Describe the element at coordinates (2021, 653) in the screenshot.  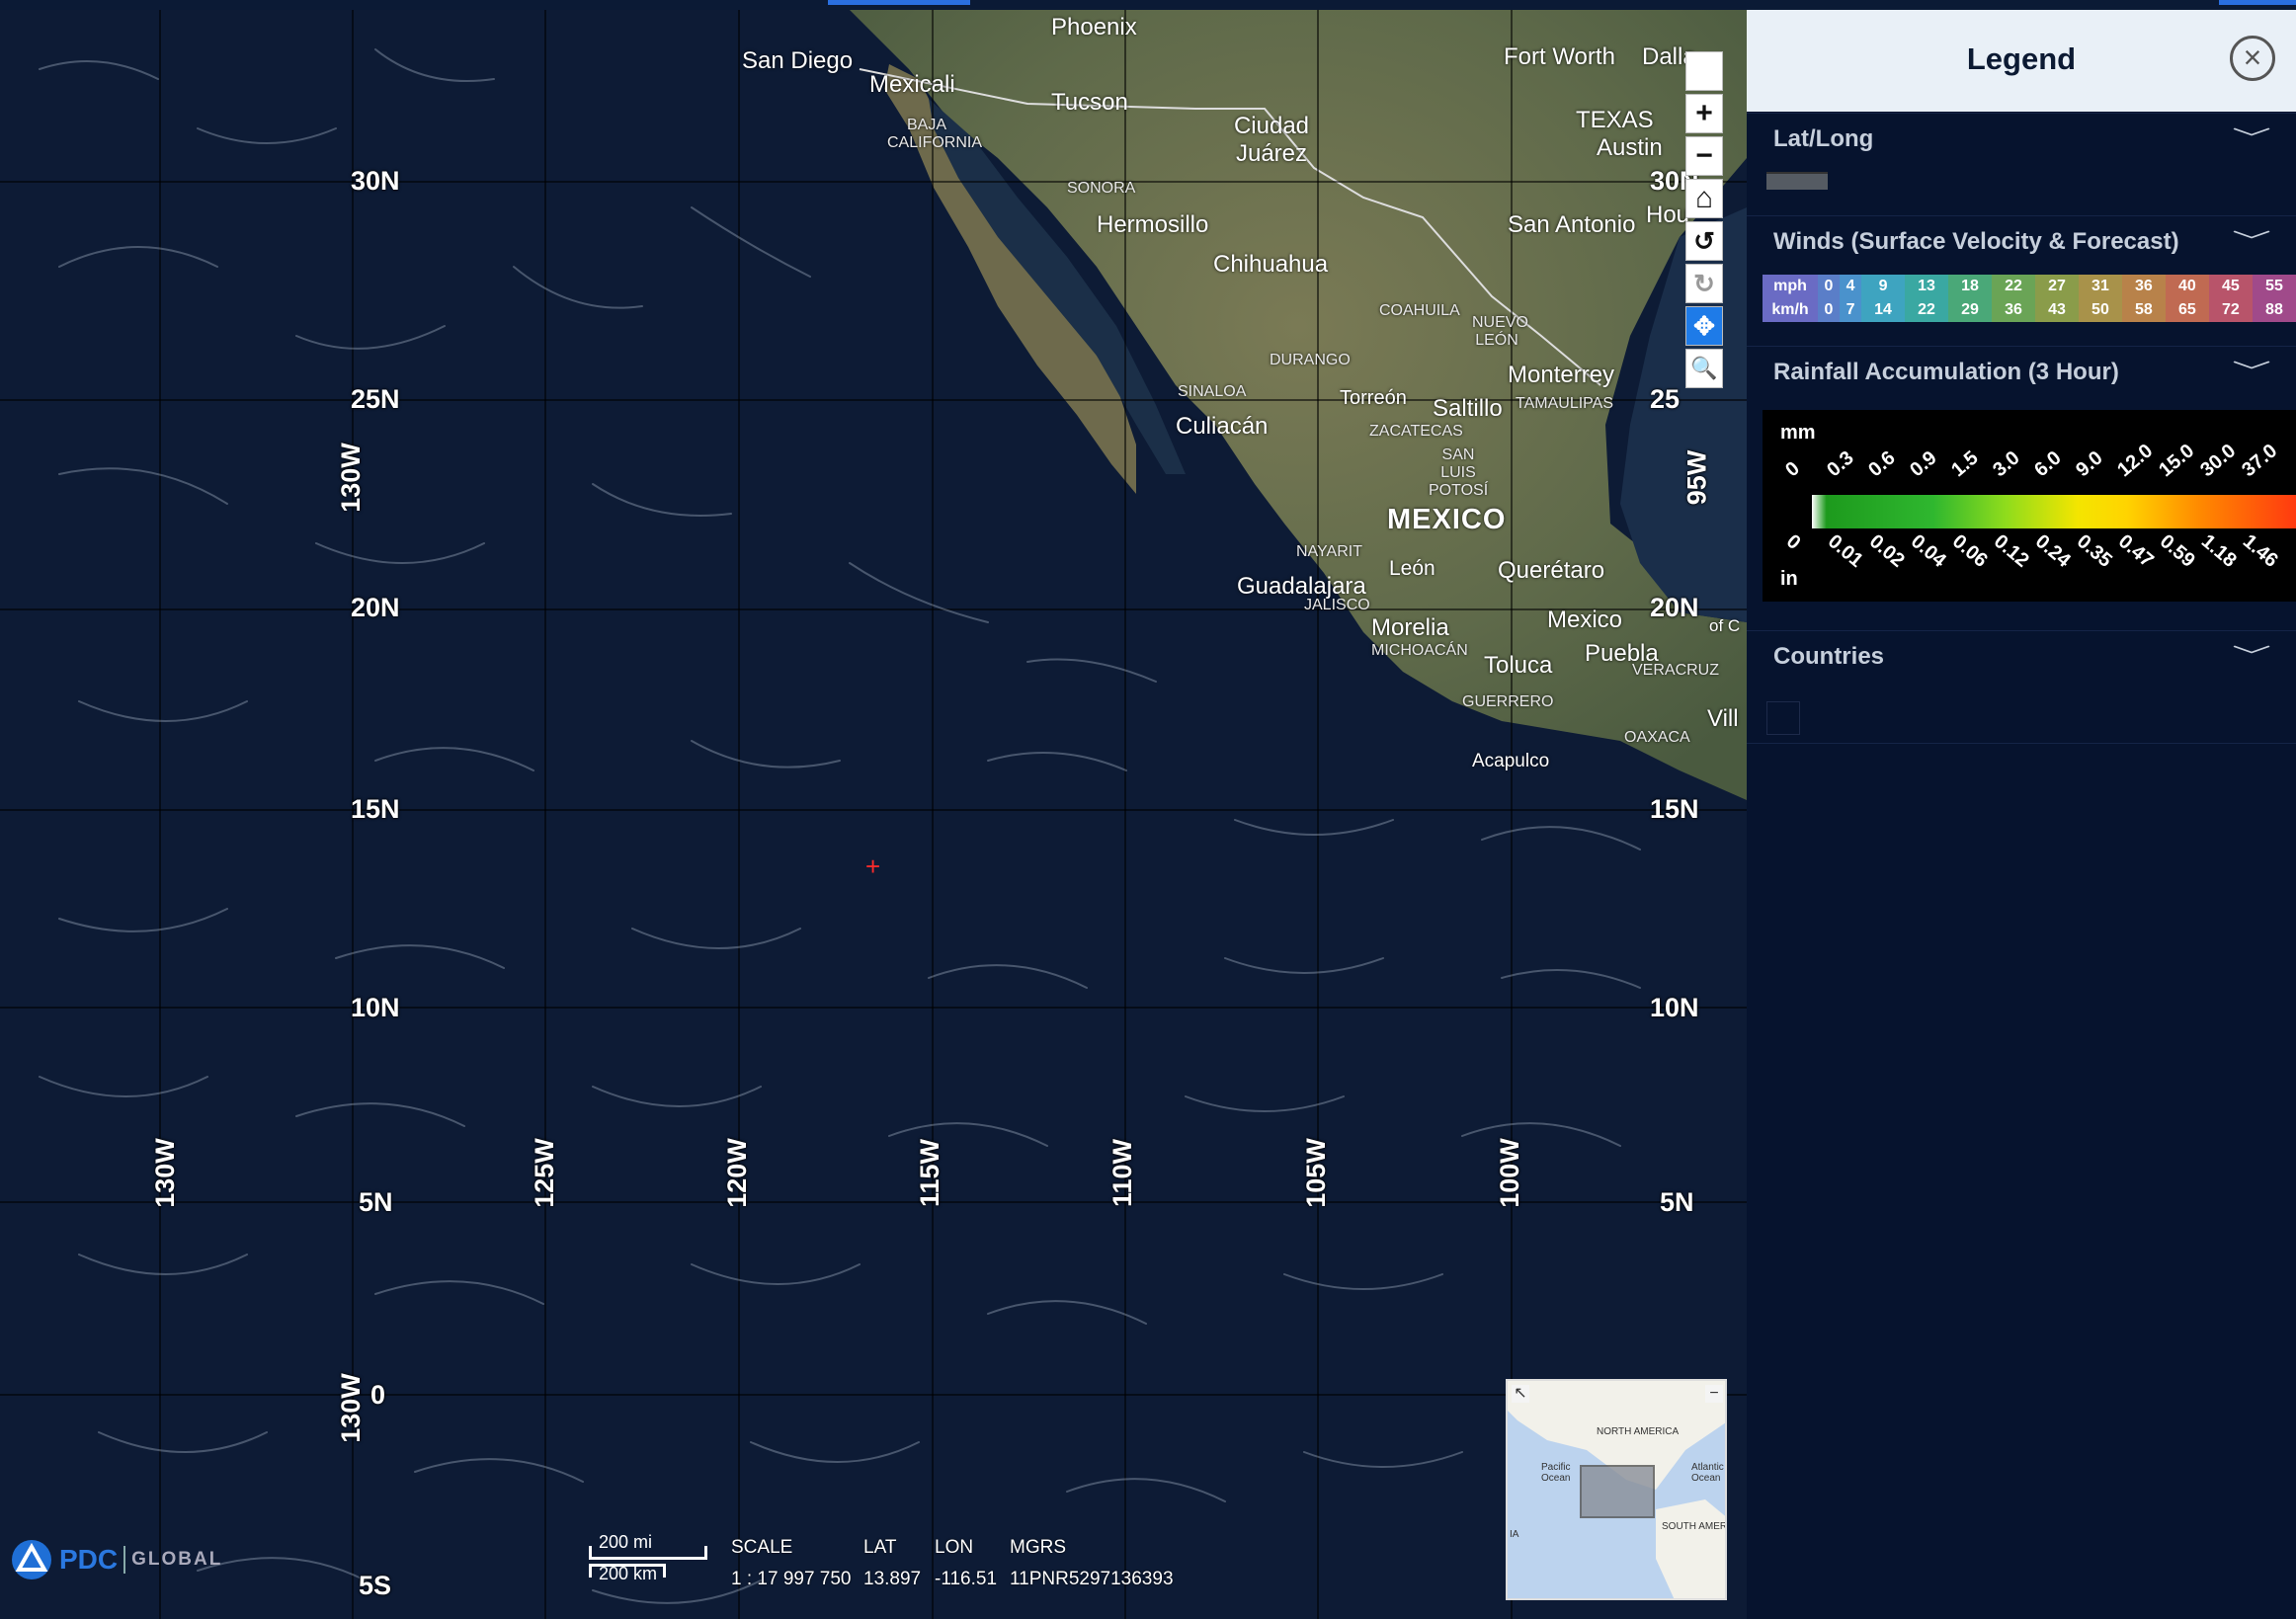
I see `section-countries: Countries ﹀` at that location.